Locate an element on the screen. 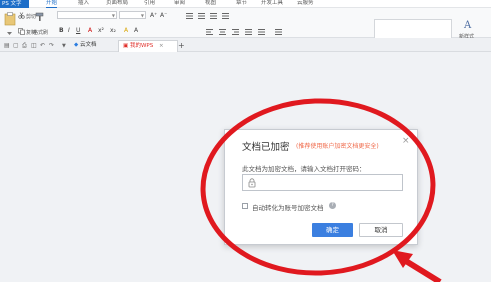 The width and height of the screenshot is (491, 282). new-style-icon: A is located at coordinates (467, 25).